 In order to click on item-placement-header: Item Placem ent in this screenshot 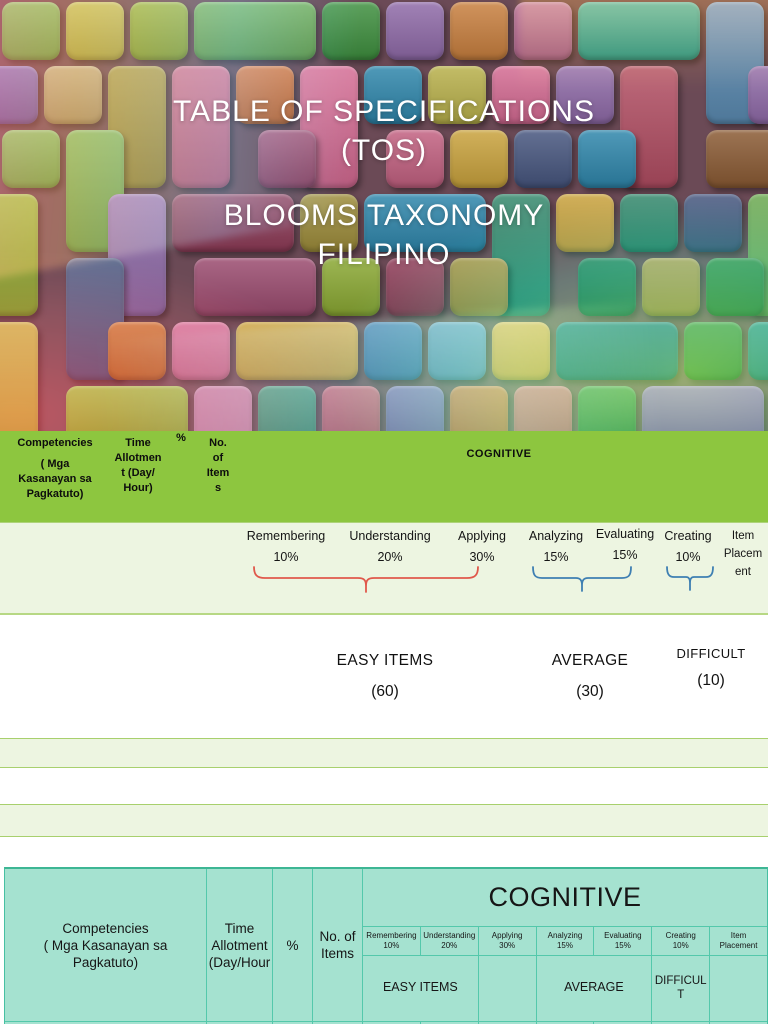, I will do `click(743, 554)`.